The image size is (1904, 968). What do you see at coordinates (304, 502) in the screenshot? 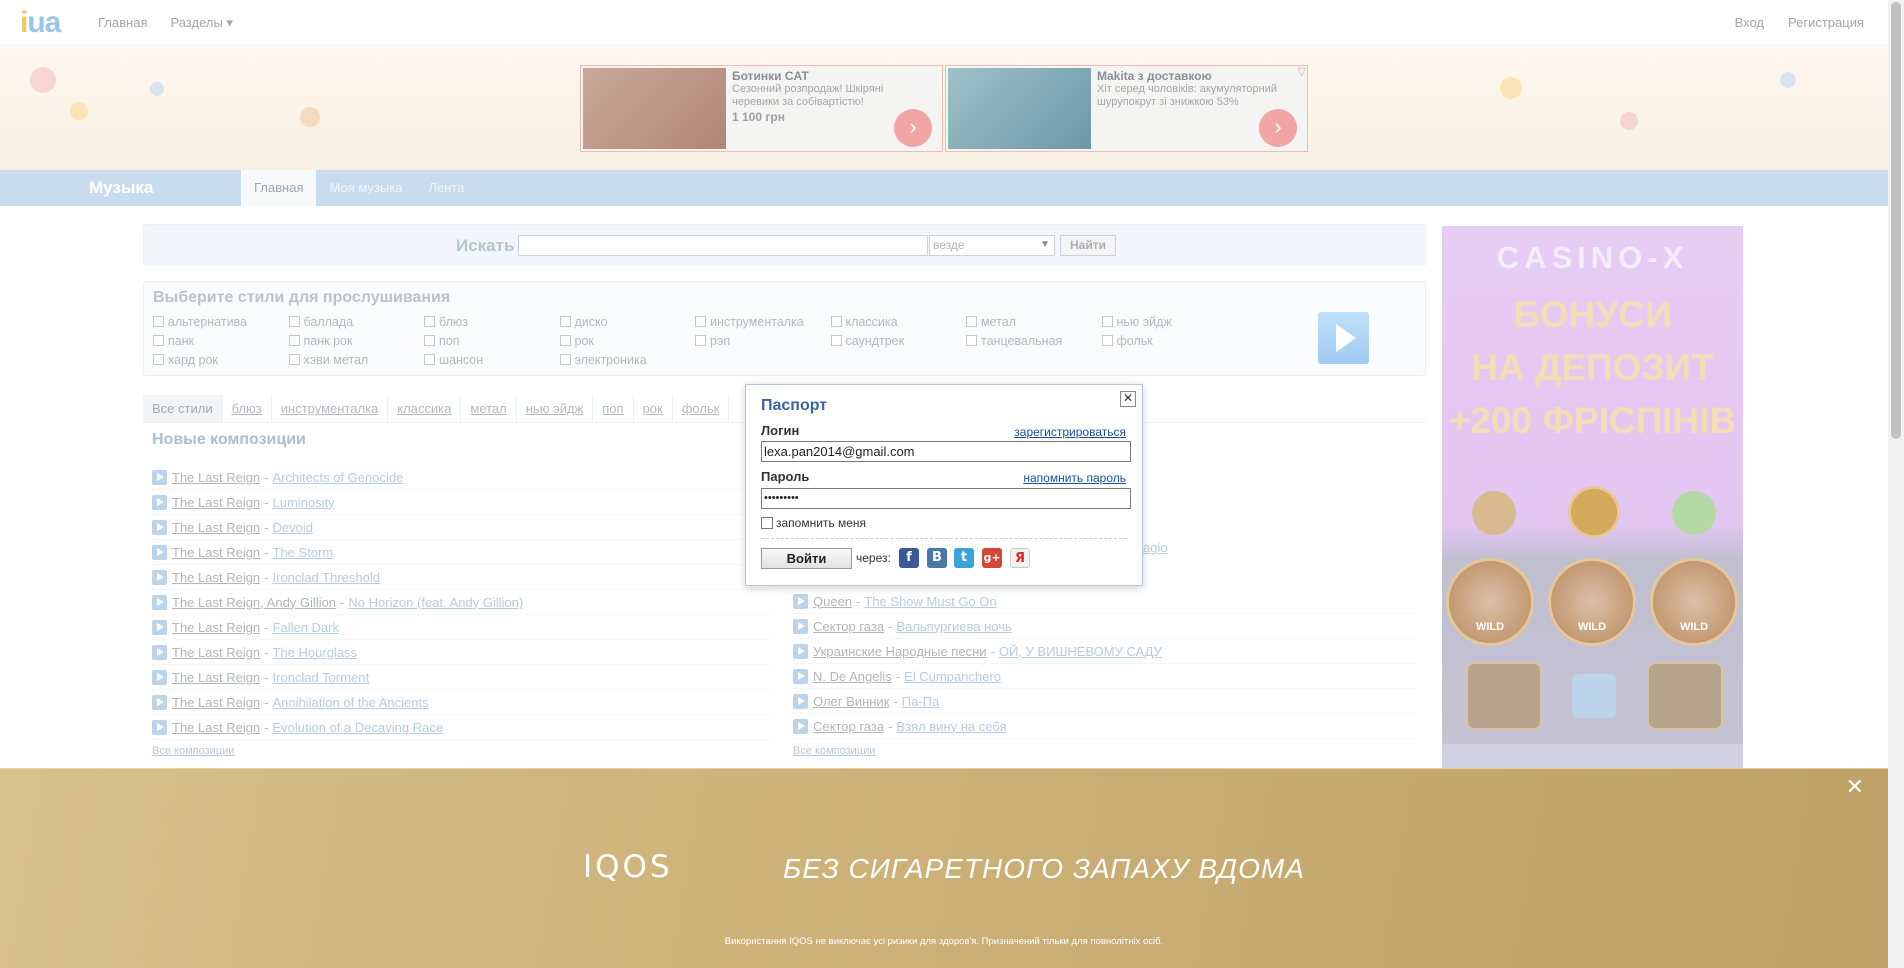
I see `track-link: Luminosity` at bounding box center [304, 502].